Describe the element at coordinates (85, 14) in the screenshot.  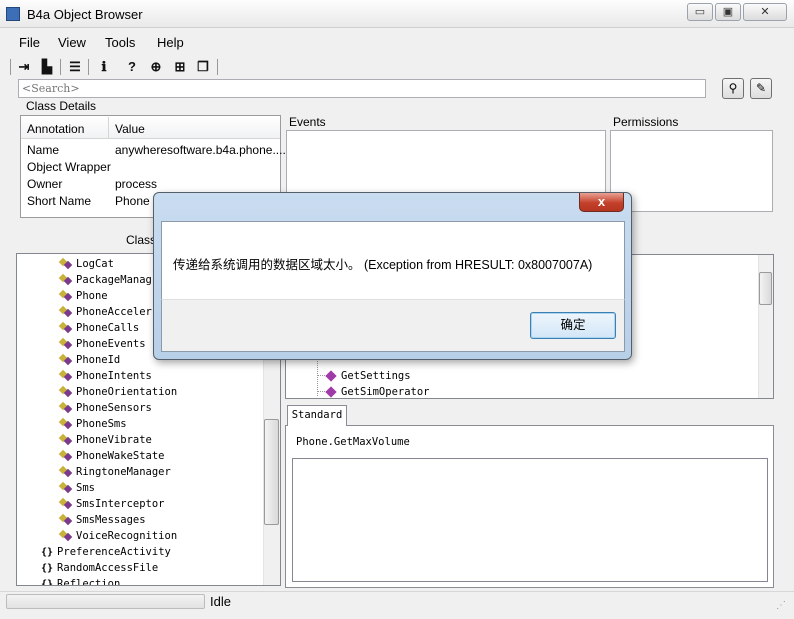
I see `window-title: B4a Object Browser` at that location.